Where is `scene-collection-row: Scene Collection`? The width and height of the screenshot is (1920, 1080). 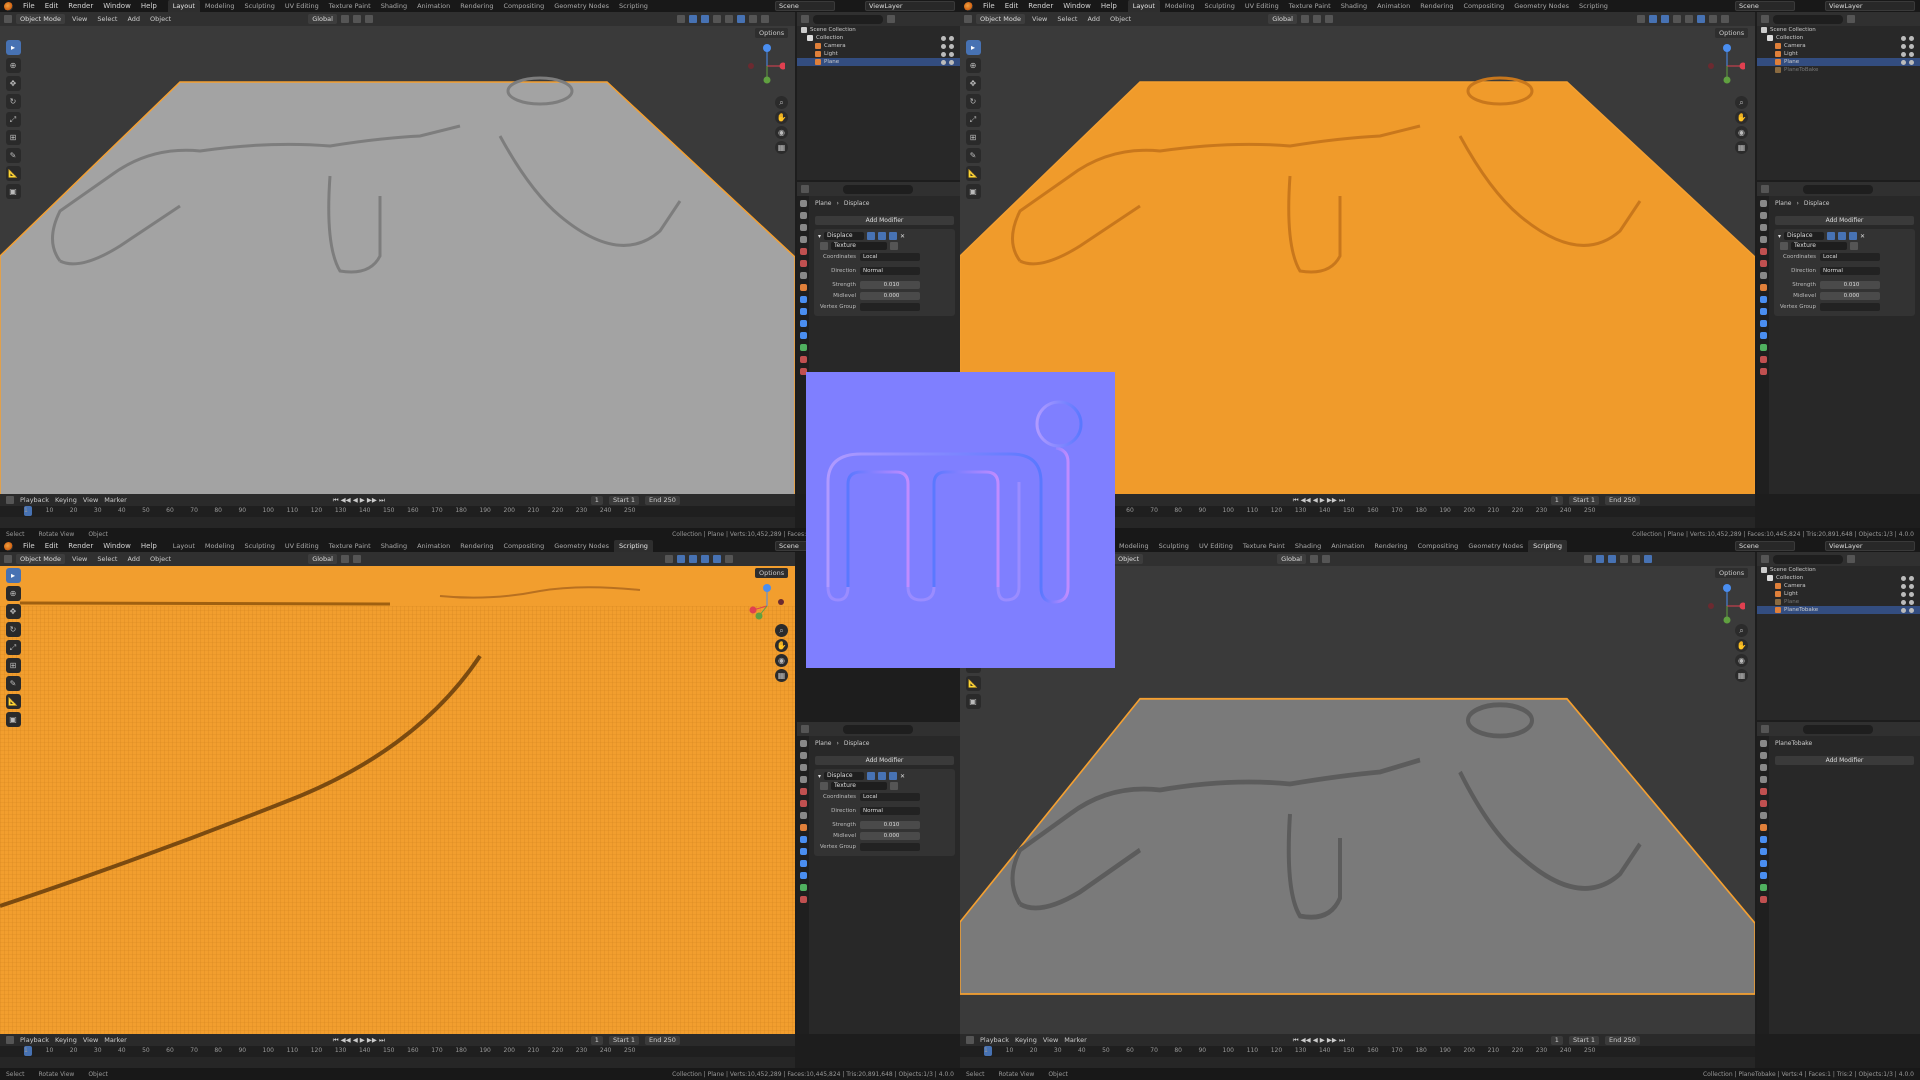
scene-collection-row: Scene Collection is located at coordinates (878, 30).